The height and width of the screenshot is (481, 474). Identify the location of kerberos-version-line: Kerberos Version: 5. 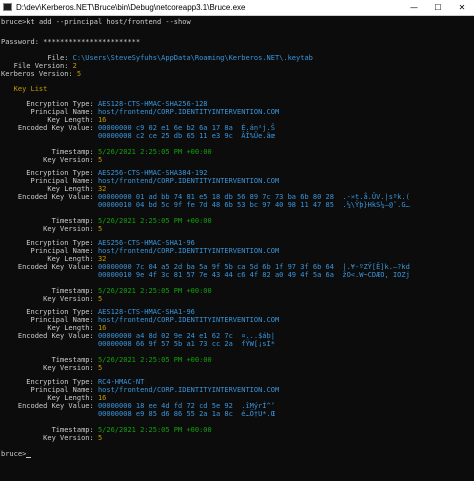
(41, 74).